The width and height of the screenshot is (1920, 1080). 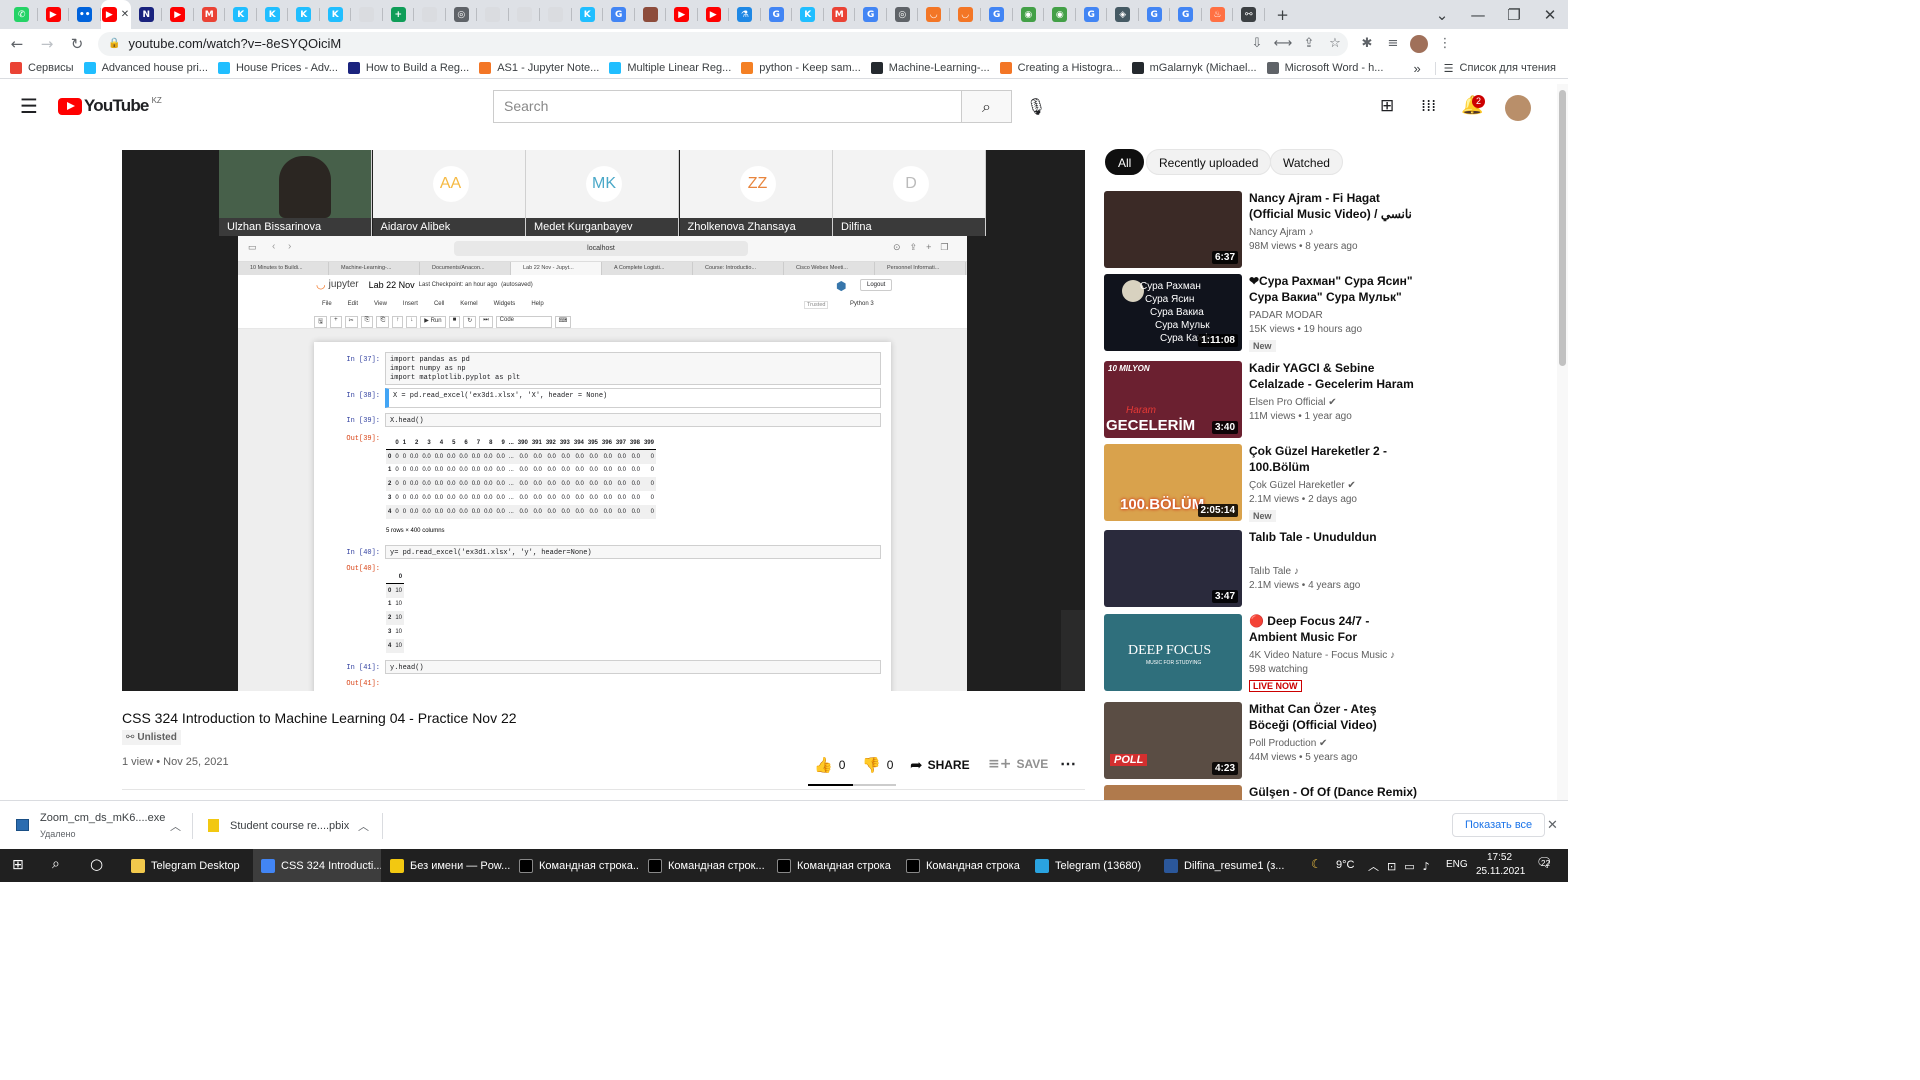 I want to click on browser-tab: N, so click(x=147, y=14).